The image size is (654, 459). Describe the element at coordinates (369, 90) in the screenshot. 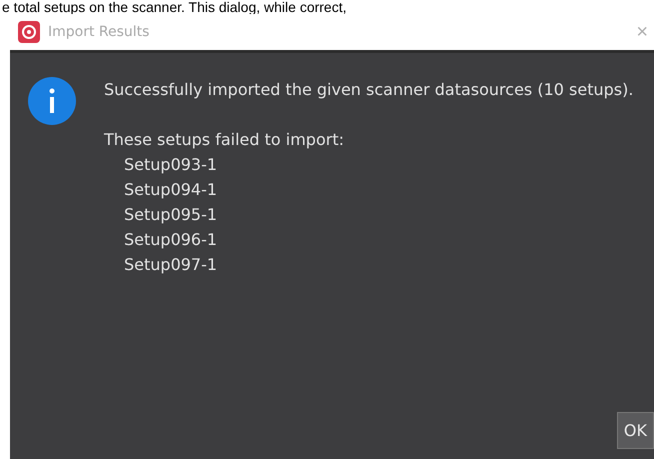

I see `summary-text: Successfully imported the given scanner datasources (10 setups).` at that location.